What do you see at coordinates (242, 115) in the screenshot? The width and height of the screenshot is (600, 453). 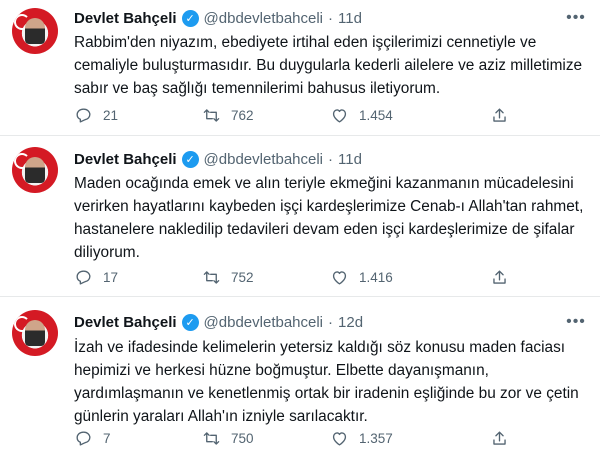 I see `retweet-count: 762` at bounding box center [242, 115].